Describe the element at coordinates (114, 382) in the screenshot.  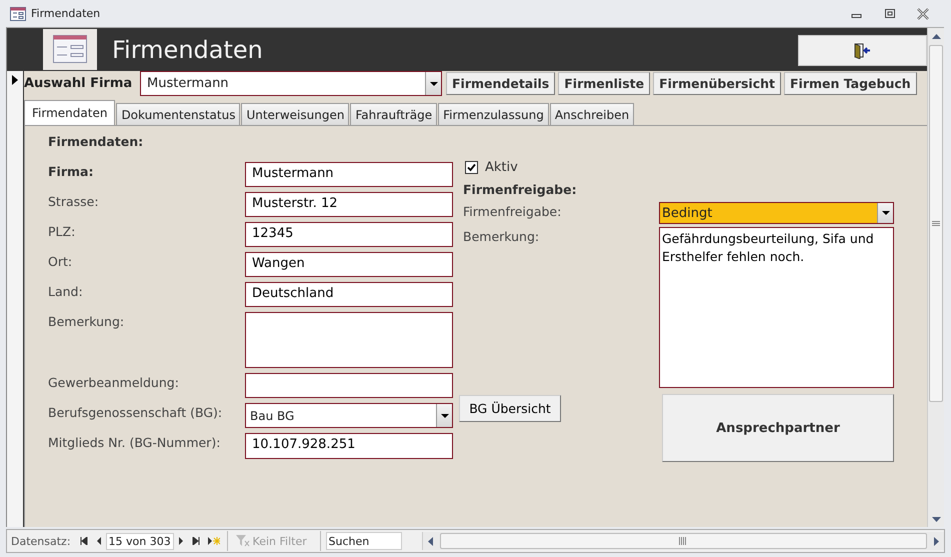
I see `field-label: Gewerbeanmeldung:` at that location.